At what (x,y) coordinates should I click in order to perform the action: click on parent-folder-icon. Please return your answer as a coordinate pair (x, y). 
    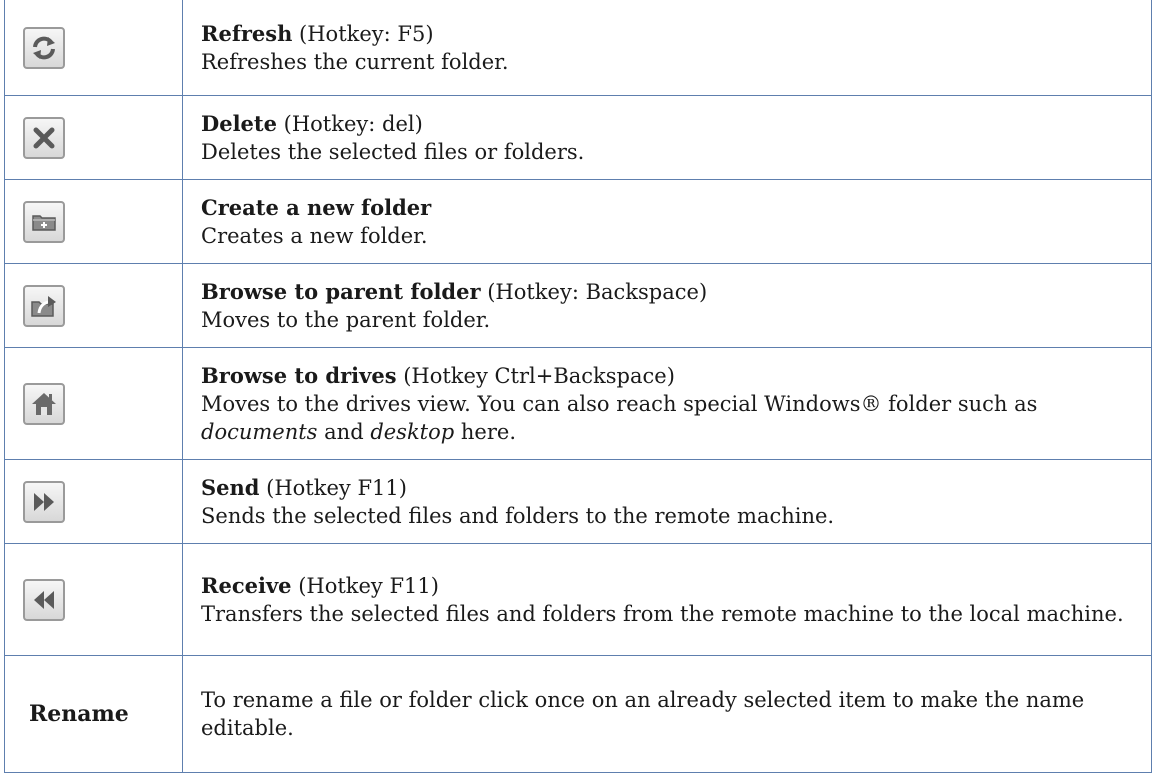
    Looking at the image, I should click on (44, 305).